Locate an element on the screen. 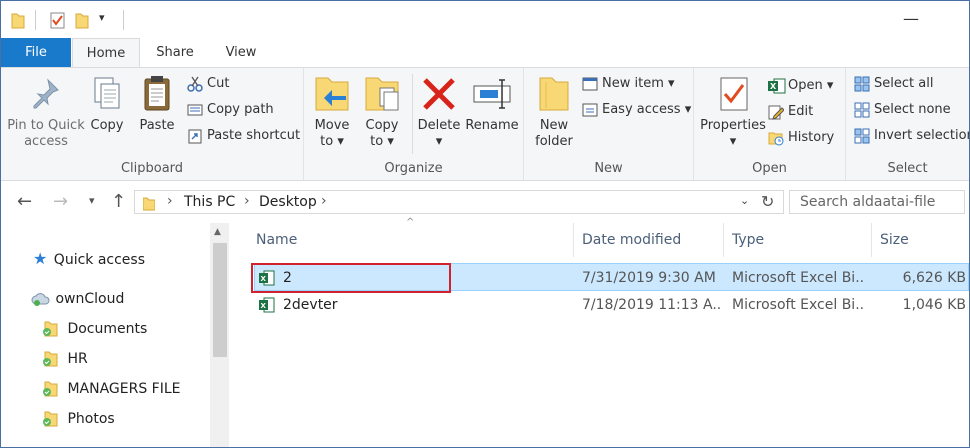 This screenshot has width=970, height=448. open-button: X Open ▾ is located at coordinates (800, 86).